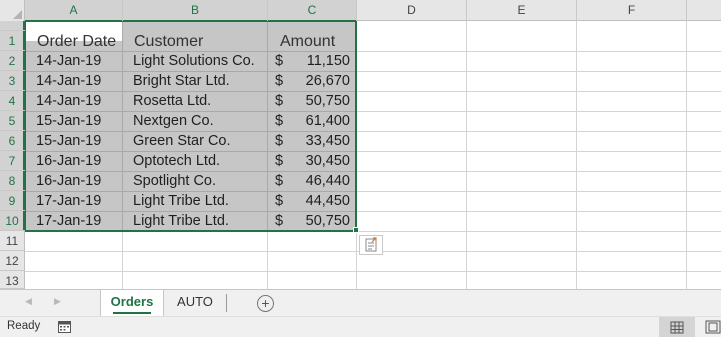  I want to click on column-header-bar: A B C D E F, so click(360, 11).